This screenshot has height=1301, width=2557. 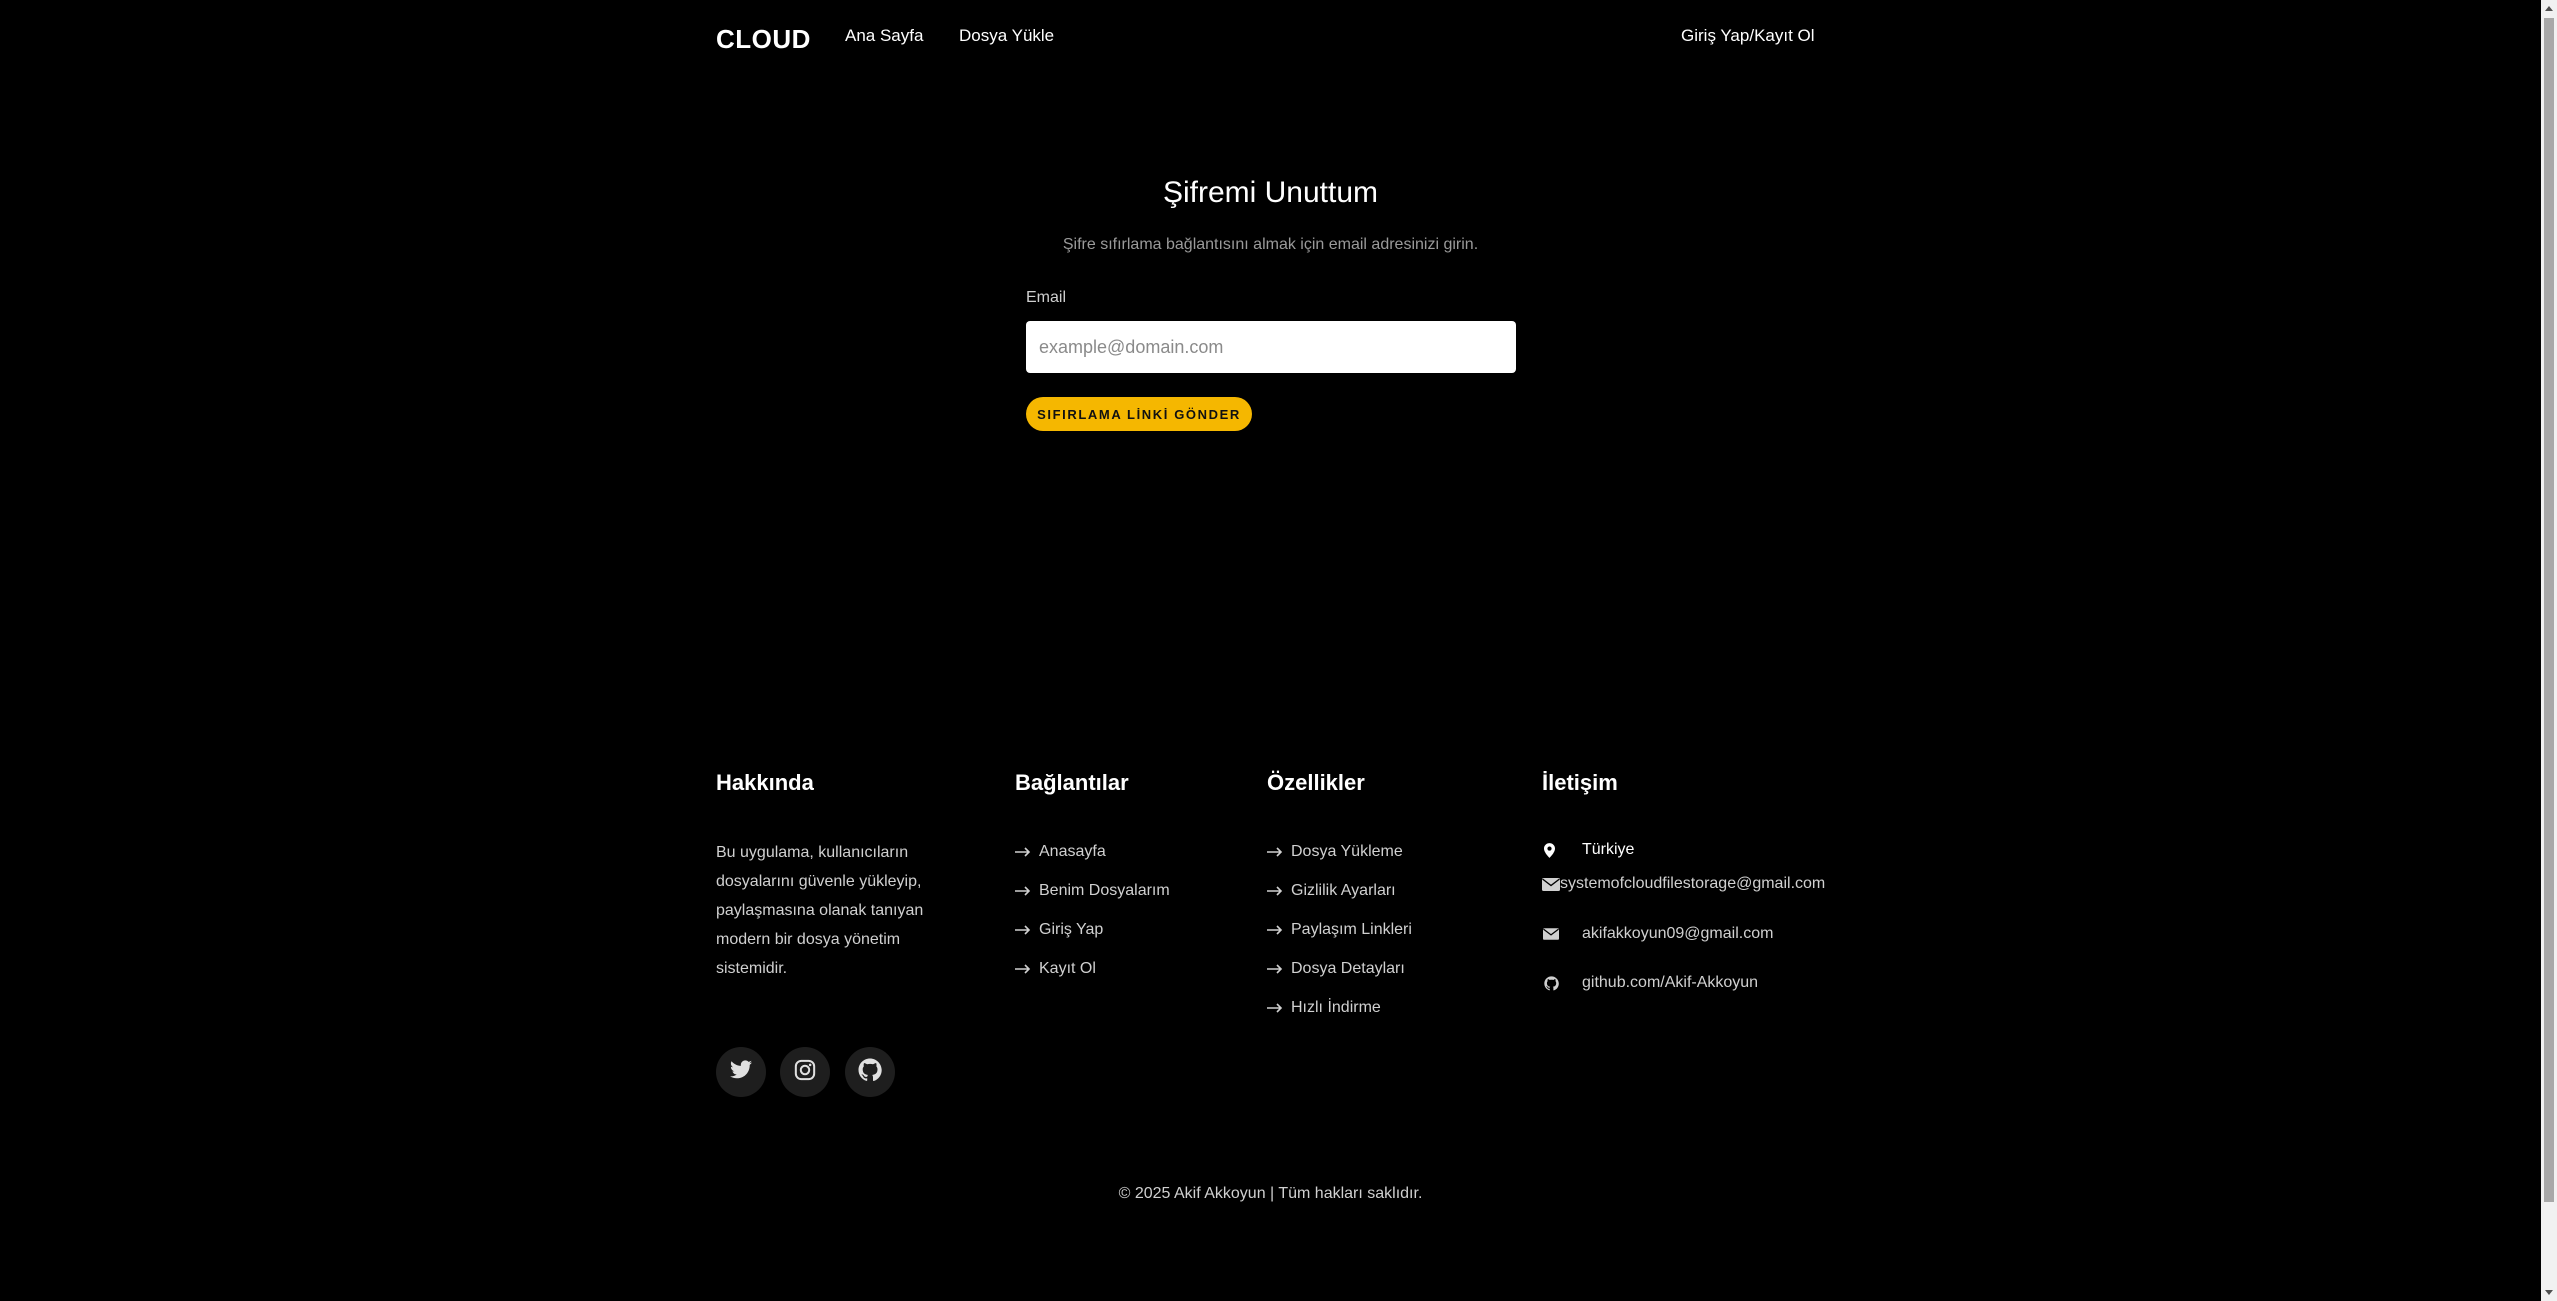 I want to click on instagram-icon, so click(x=805, y=1072).